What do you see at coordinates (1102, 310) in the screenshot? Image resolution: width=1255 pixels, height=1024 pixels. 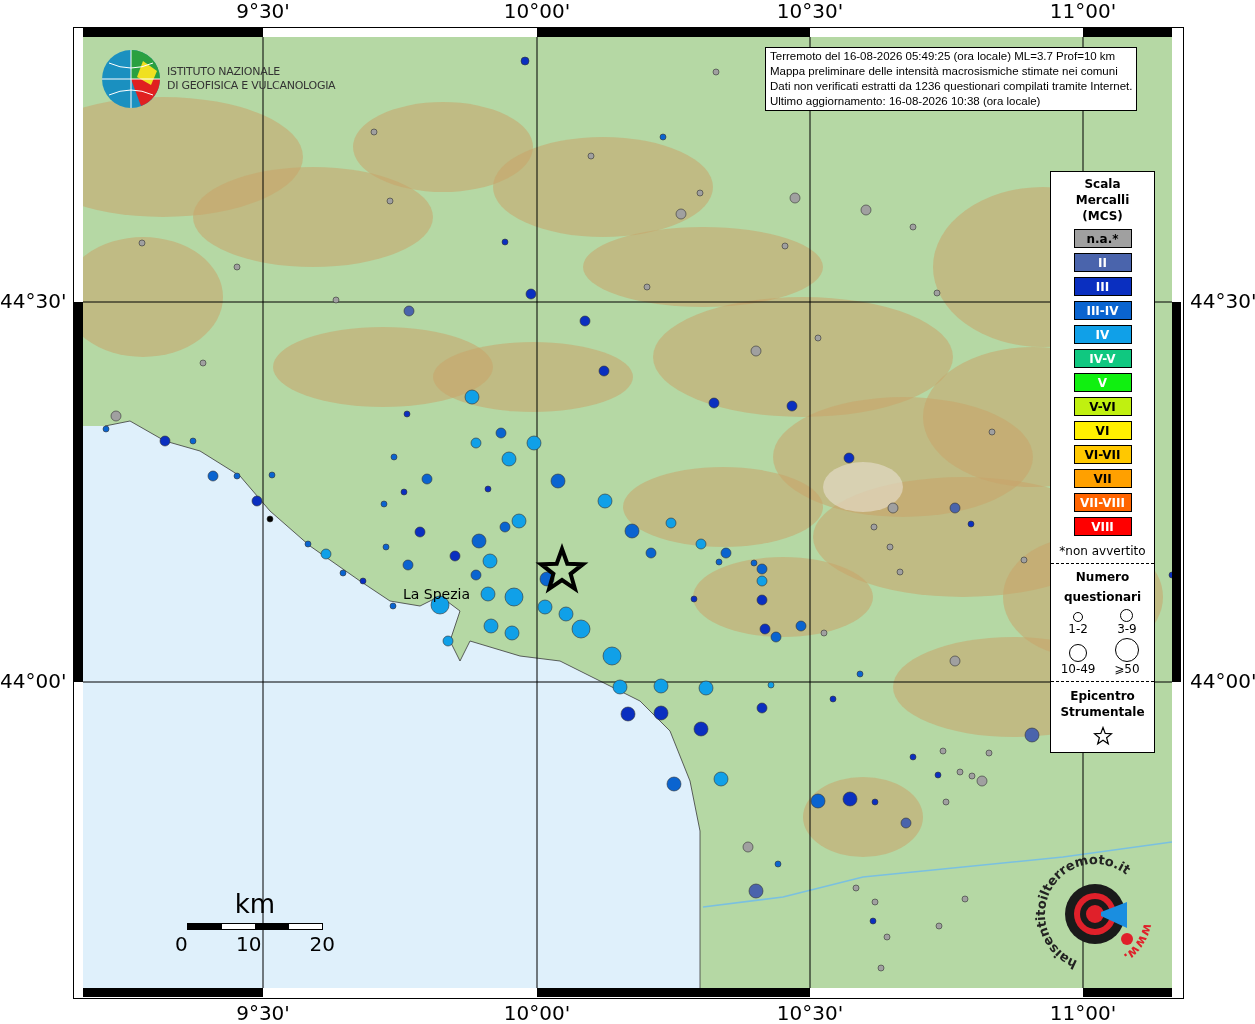 I see `intensity-swatch: III-IV` at bounding box center [1102, 310].